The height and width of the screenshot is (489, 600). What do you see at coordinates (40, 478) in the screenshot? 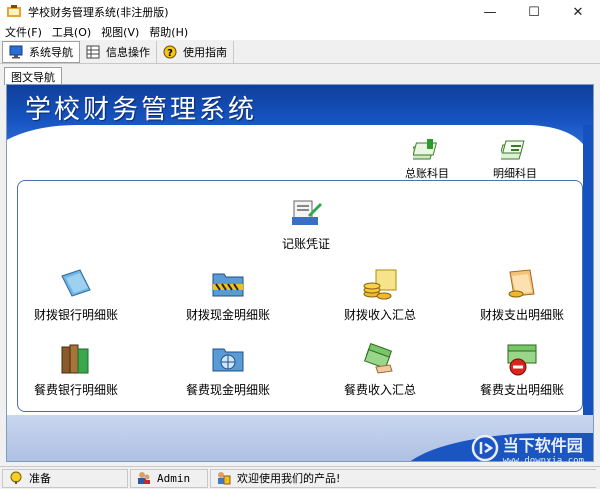
I see `status-ready-text: 准备` at bounding box center [40, 478].